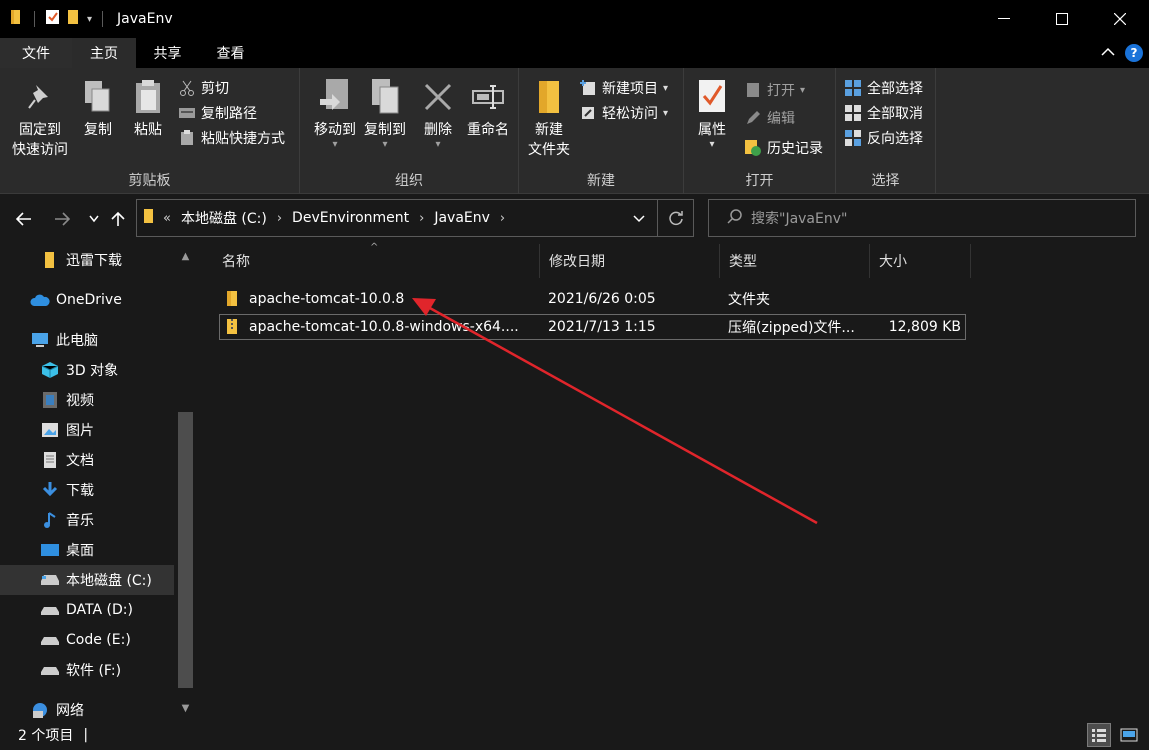 This screenshot has height=750, width=1149. What do you see at coordinates (1120, 19) in the screenshot?
I see `close-button` at bounding box center [1120, 19].